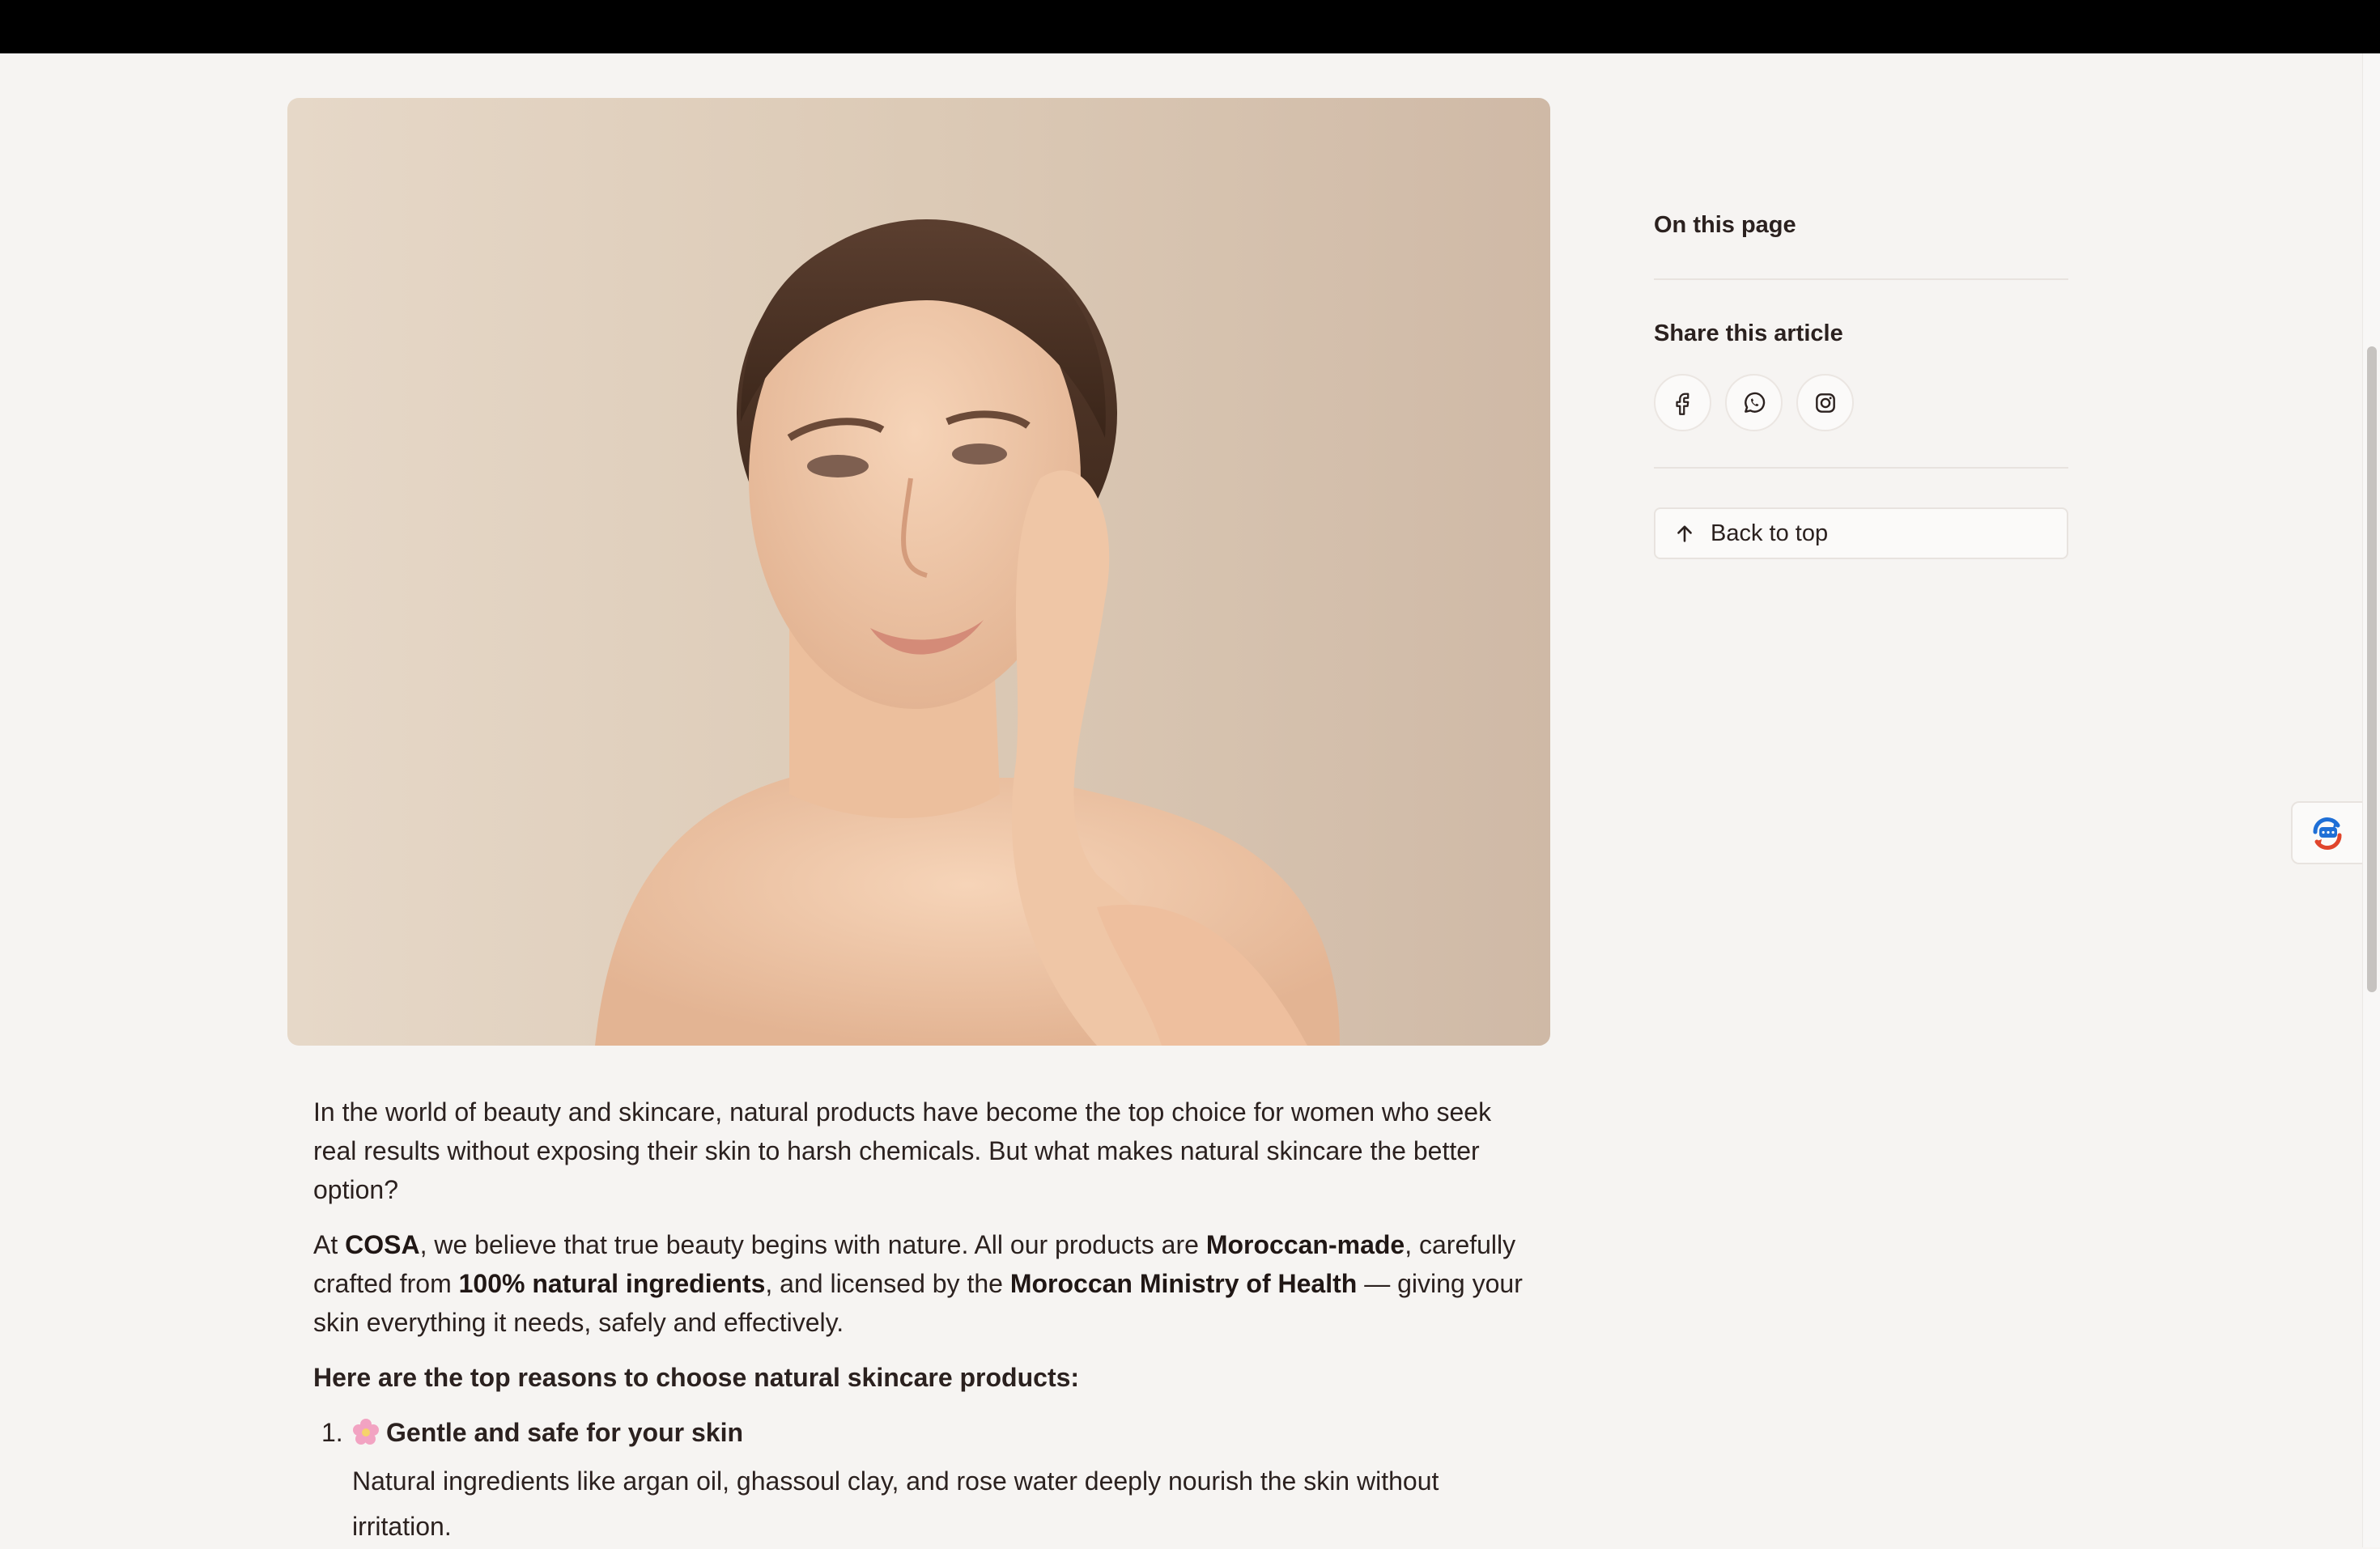 The width and height of the screenshot is (2380, 1549). I want to click on browser-top-bar, so click(1190, 26).